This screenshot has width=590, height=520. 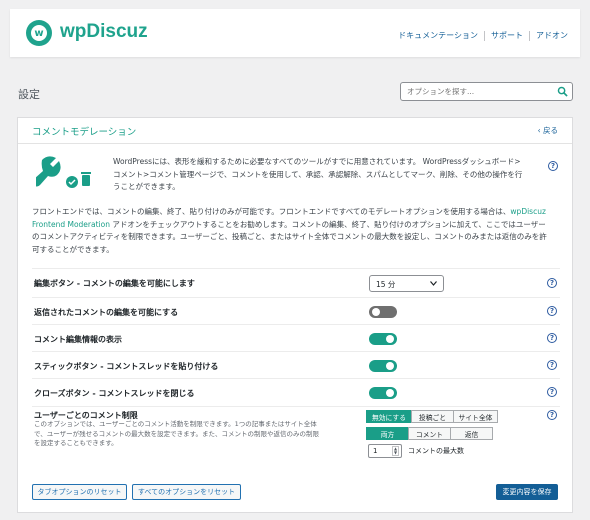 What do you see at coordinates (296, 364) in the screenshot?
I see `setting-row-sticky: スティックボタン - コメントスレッドを貼り付ける ?` at bounding box center [296, 364].